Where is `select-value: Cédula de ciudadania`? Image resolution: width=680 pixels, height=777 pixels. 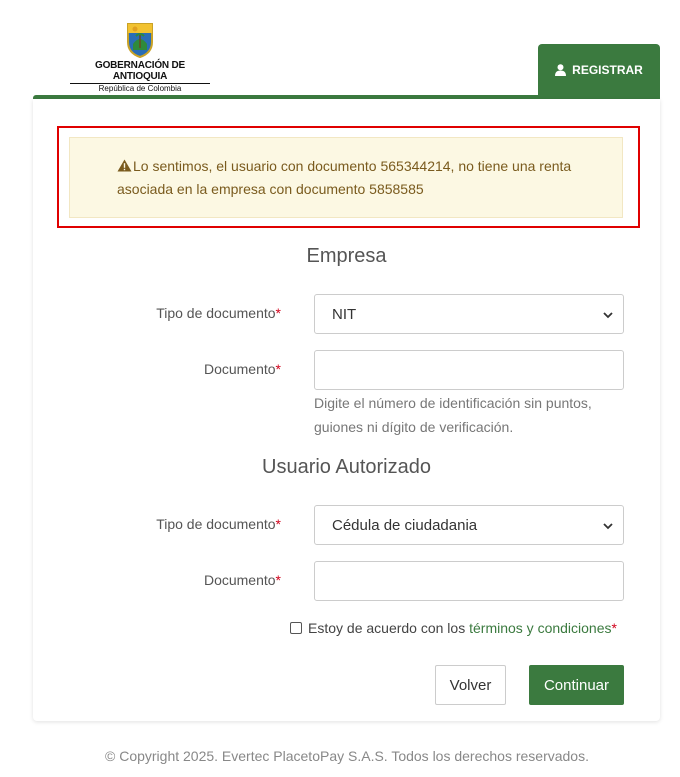
select-value: Cédula de ciudadania is located at coordinates (405, 525).